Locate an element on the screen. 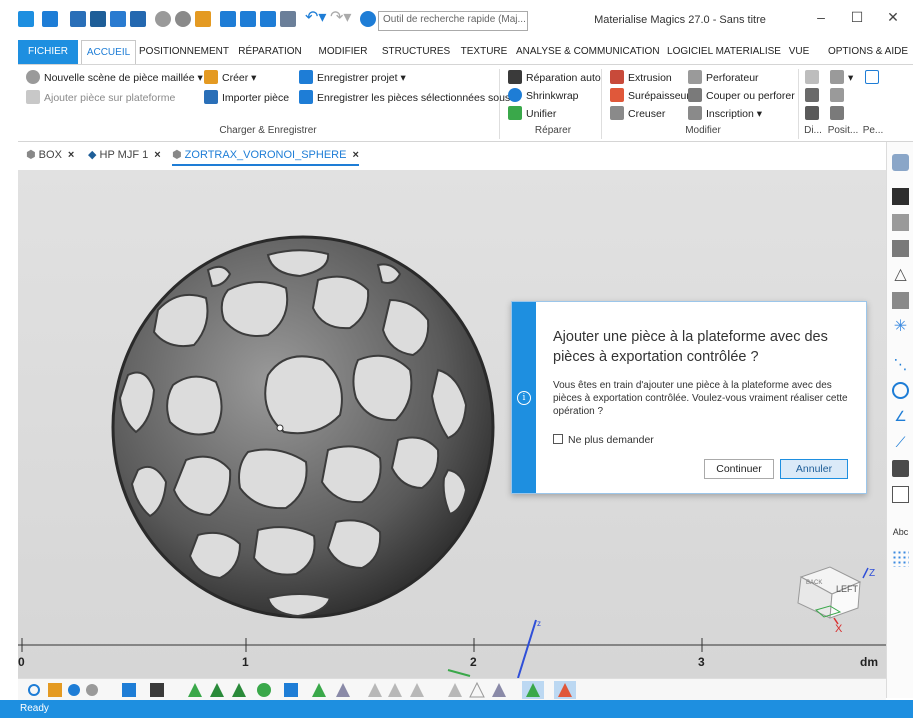 This screenshot has height=718, width=913. dots-grid-icon is located at coordinates (900, 558).